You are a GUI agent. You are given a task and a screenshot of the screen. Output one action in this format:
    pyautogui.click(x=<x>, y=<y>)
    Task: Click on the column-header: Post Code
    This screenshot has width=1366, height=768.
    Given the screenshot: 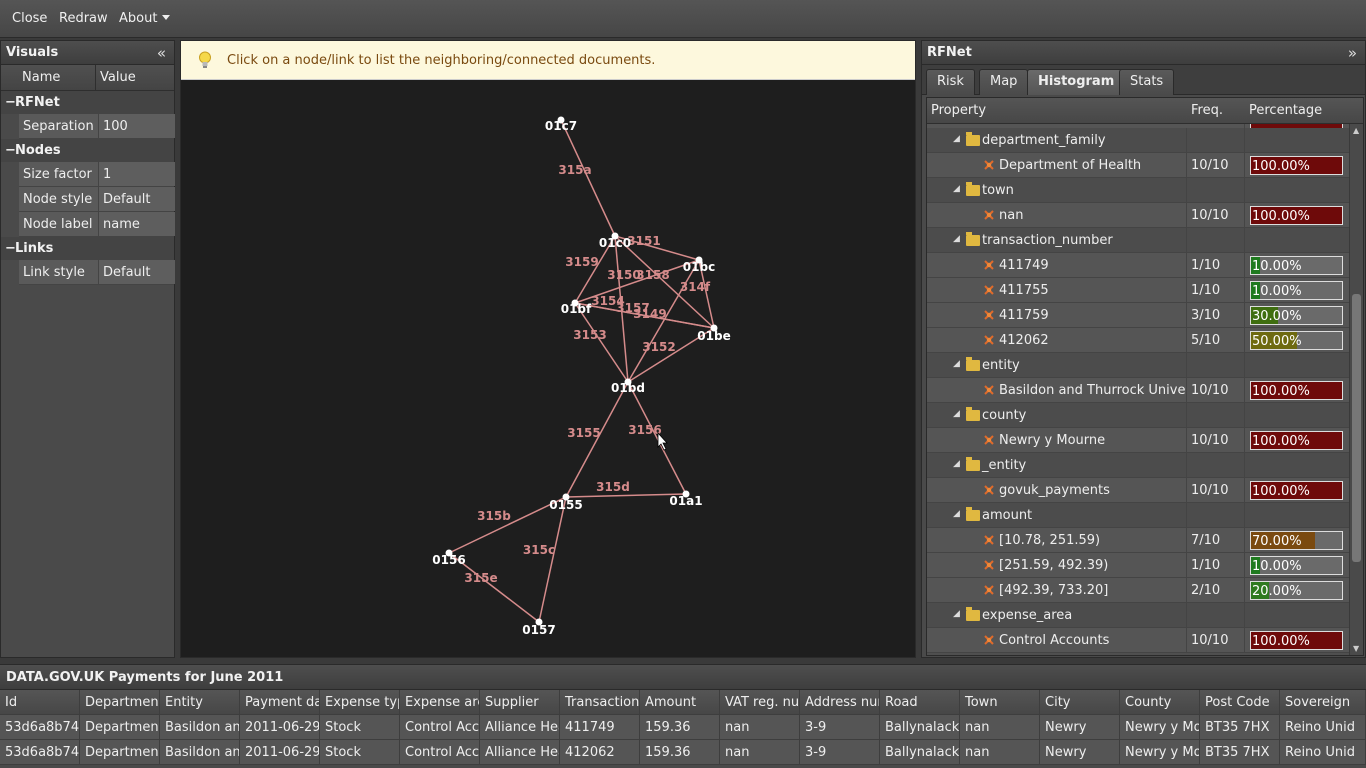 What is the action you would take?
    pyautogui.click(x=1240, y=702)
    